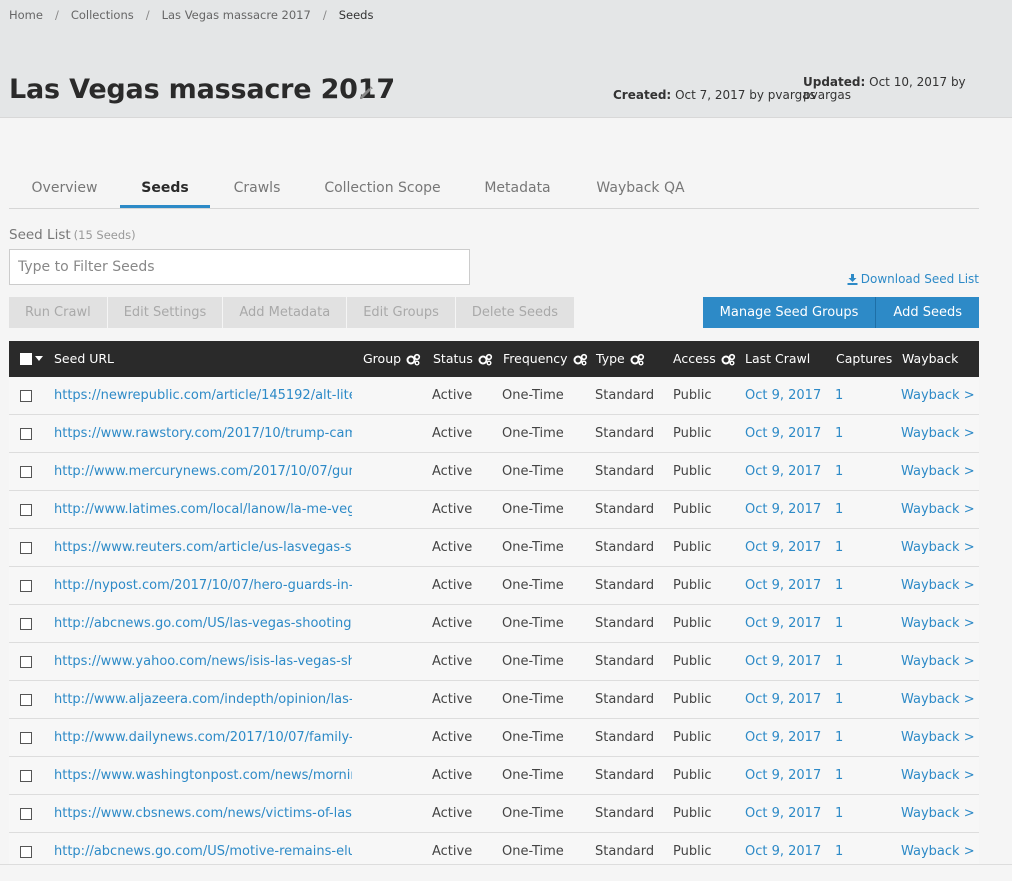 The height and width of the screenshot is (881, 1012). I want to click on delete-seeds-button: Delete Seeds, so click(515, 312).